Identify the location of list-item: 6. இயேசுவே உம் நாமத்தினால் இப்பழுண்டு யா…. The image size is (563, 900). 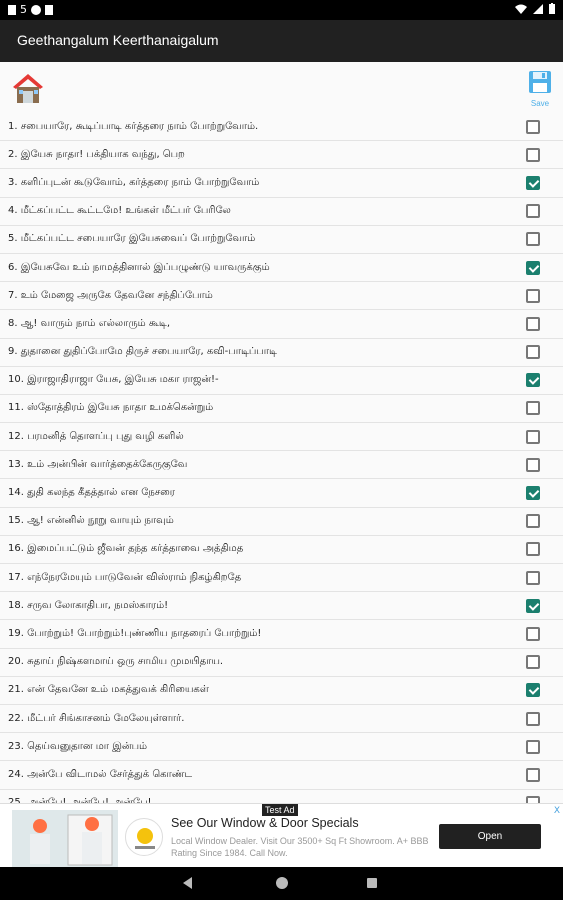
(281, 268).